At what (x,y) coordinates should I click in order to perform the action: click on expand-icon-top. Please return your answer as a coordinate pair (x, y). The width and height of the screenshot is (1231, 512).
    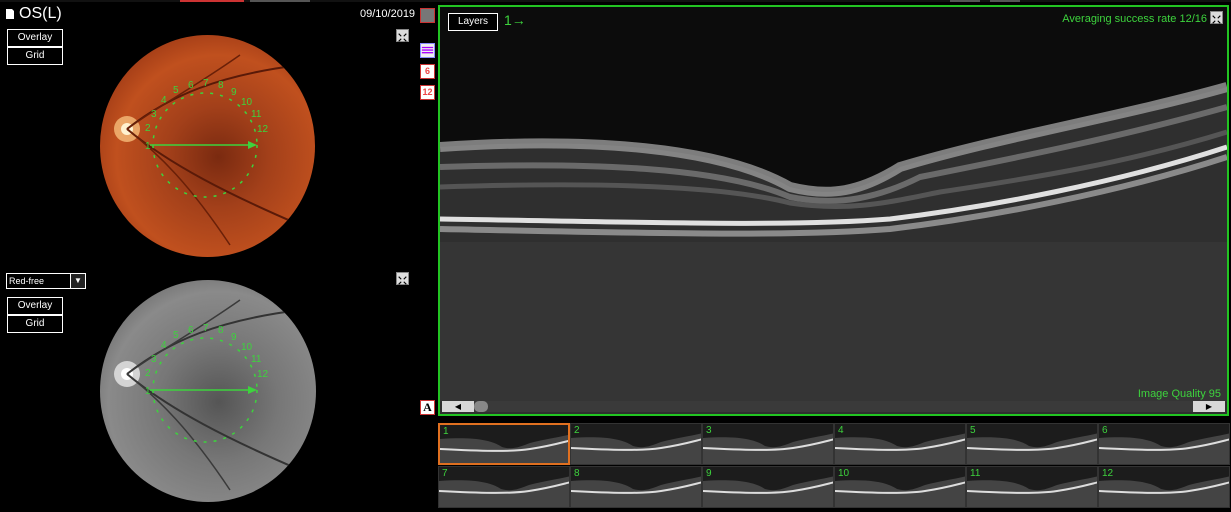
    Looking at the image, I should click on (402, 35).